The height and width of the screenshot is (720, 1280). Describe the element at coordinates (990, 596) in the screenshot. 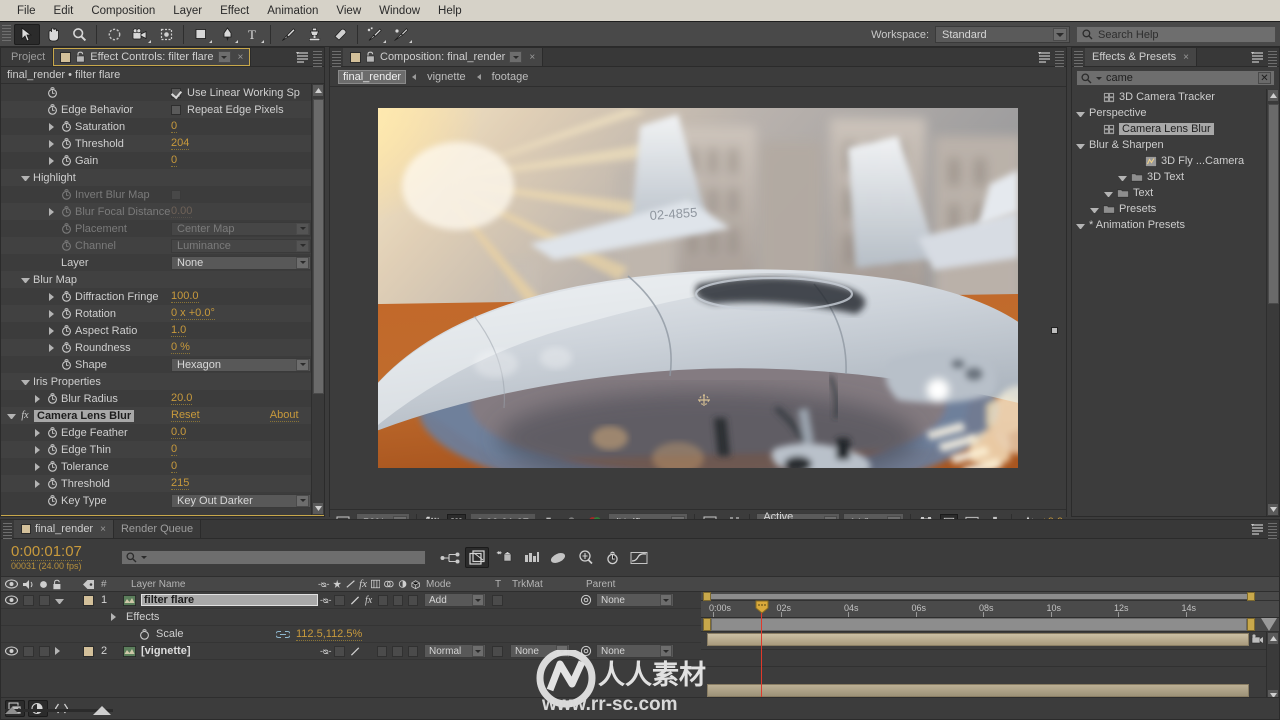

I see `work-area-top` at that location.